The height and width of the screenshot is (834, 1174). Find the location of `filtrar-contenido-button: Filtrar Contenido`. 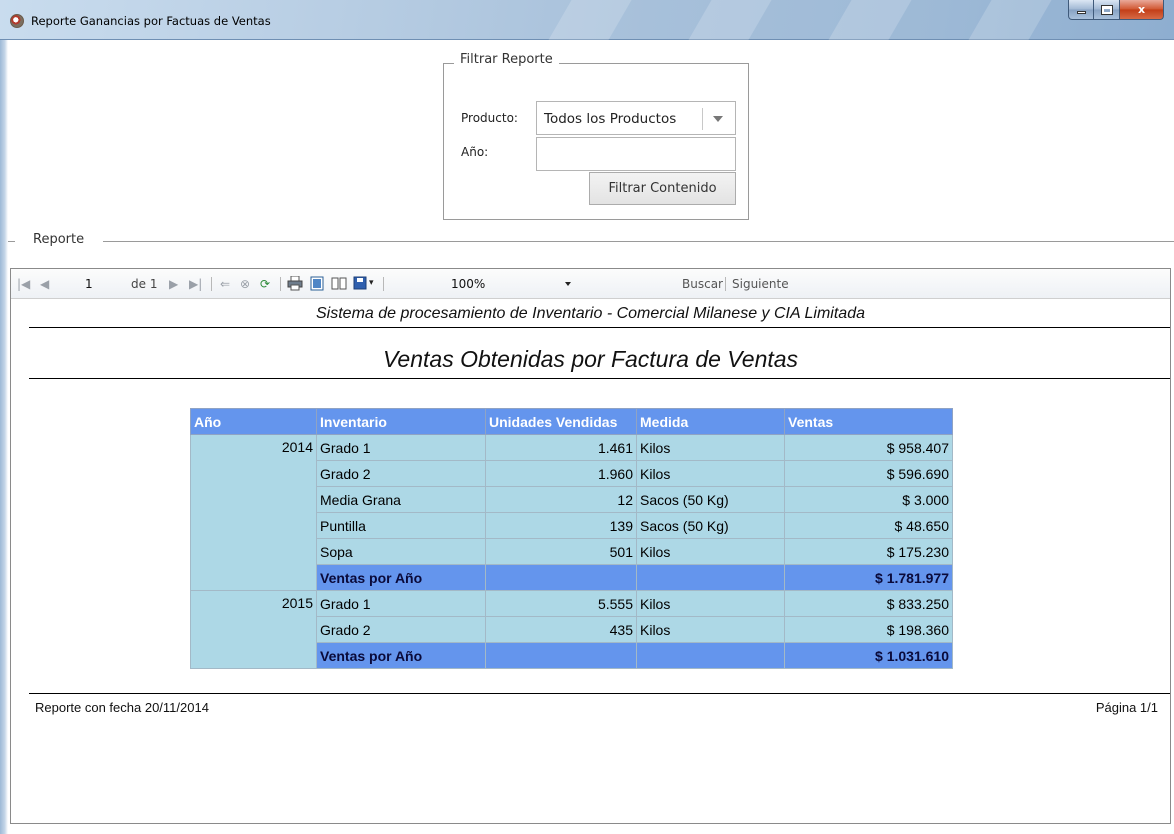

filtrar-contenido-button: Filtrar Contenido is located at coordinates (662, 188).